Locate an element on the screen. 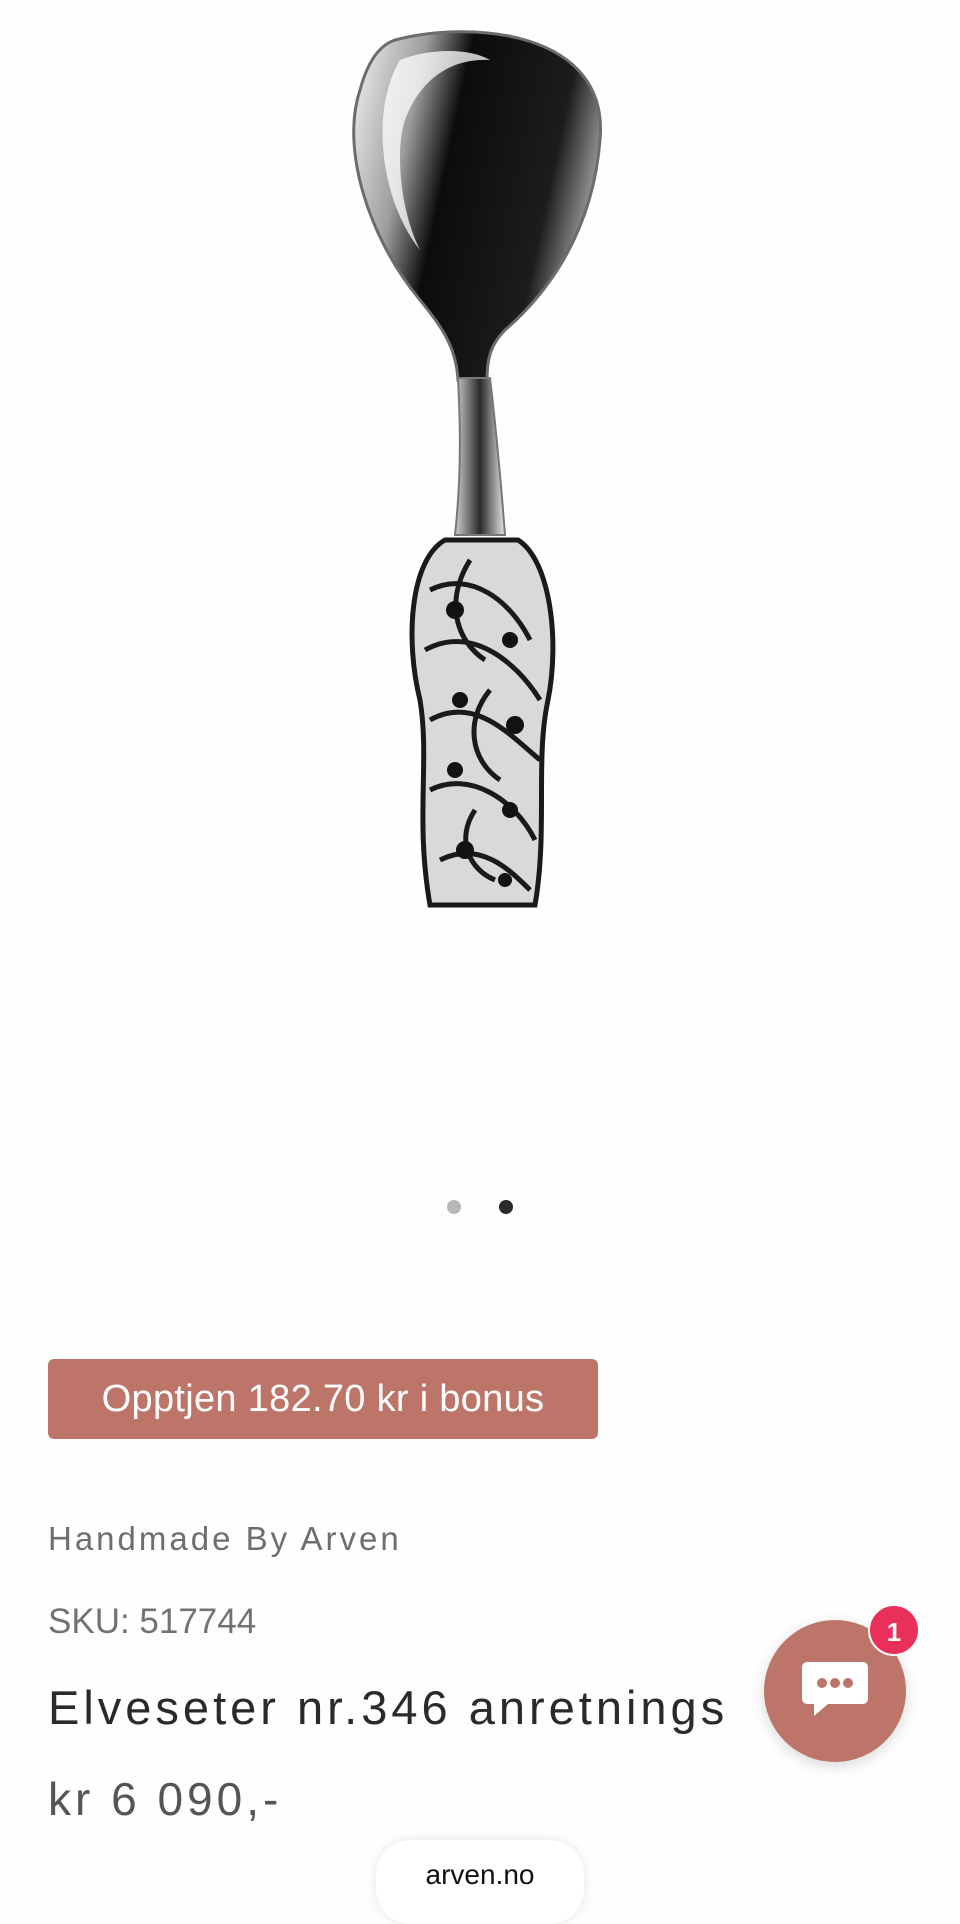 Image resolution: width=960 pixels, height=1924 pixels. browser-url-bar: arven.no is located at coordinates (480, 1882).